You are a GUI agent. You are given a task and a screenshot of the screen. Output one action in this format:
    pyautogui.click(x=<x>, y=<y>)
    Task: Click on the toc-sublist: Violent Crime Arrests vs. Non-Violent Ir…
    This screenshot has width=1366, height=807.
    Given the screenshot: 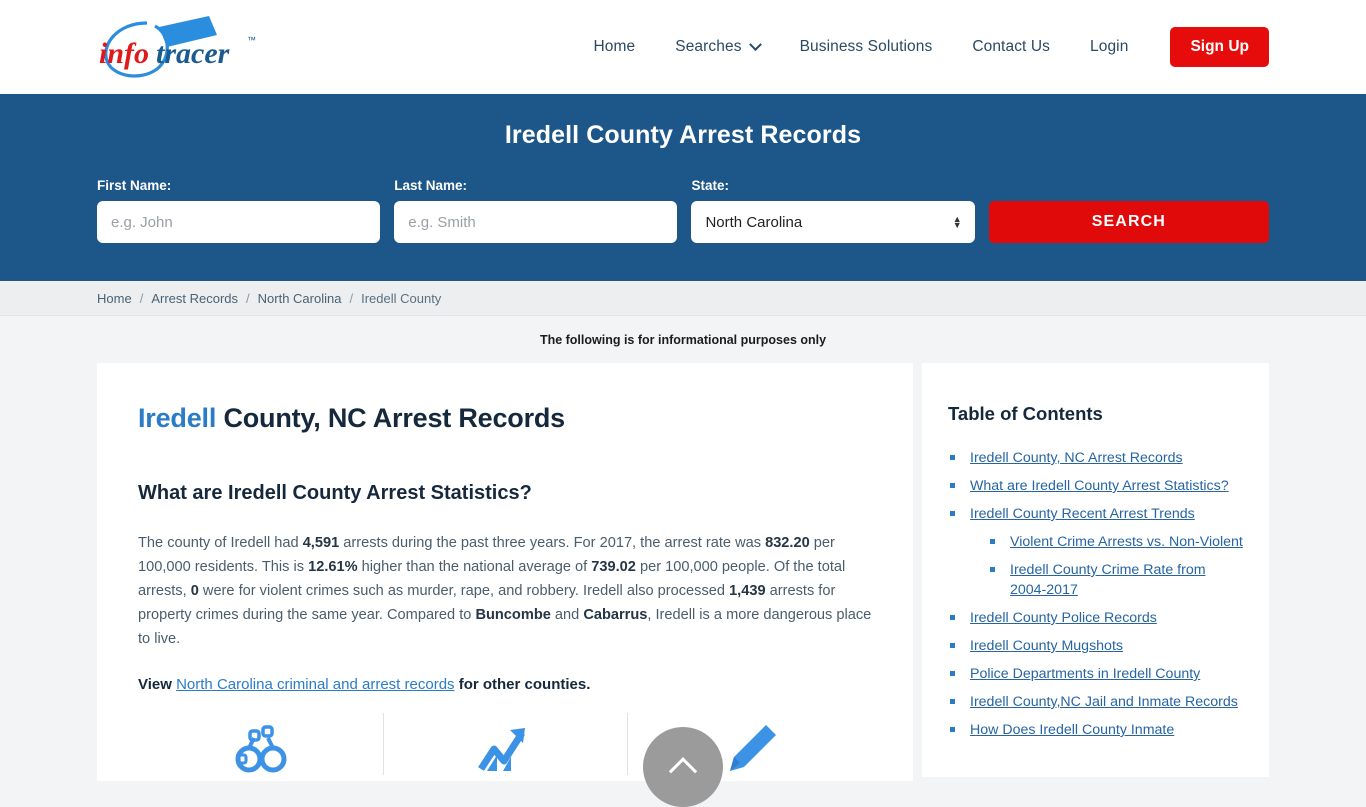 What is the action you would take?
    pyautogui.click(x=1115, y=566)
    